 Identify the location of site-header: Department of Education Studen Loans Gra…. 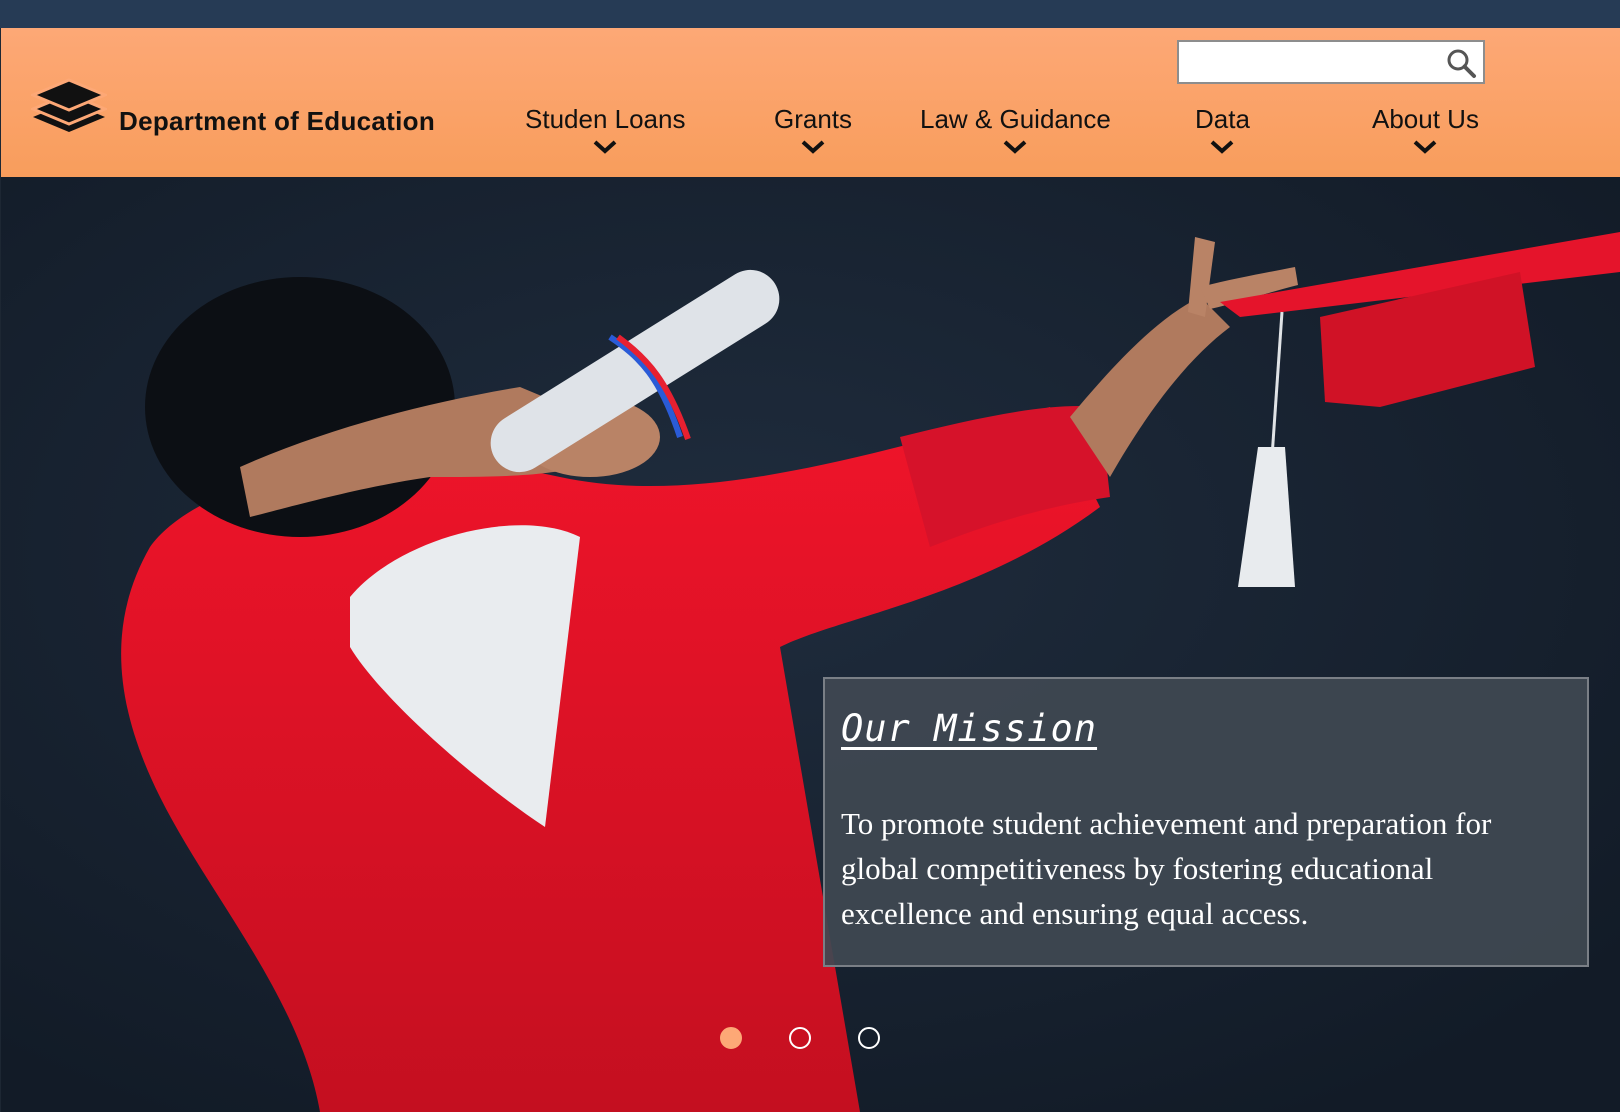
(810, 102).